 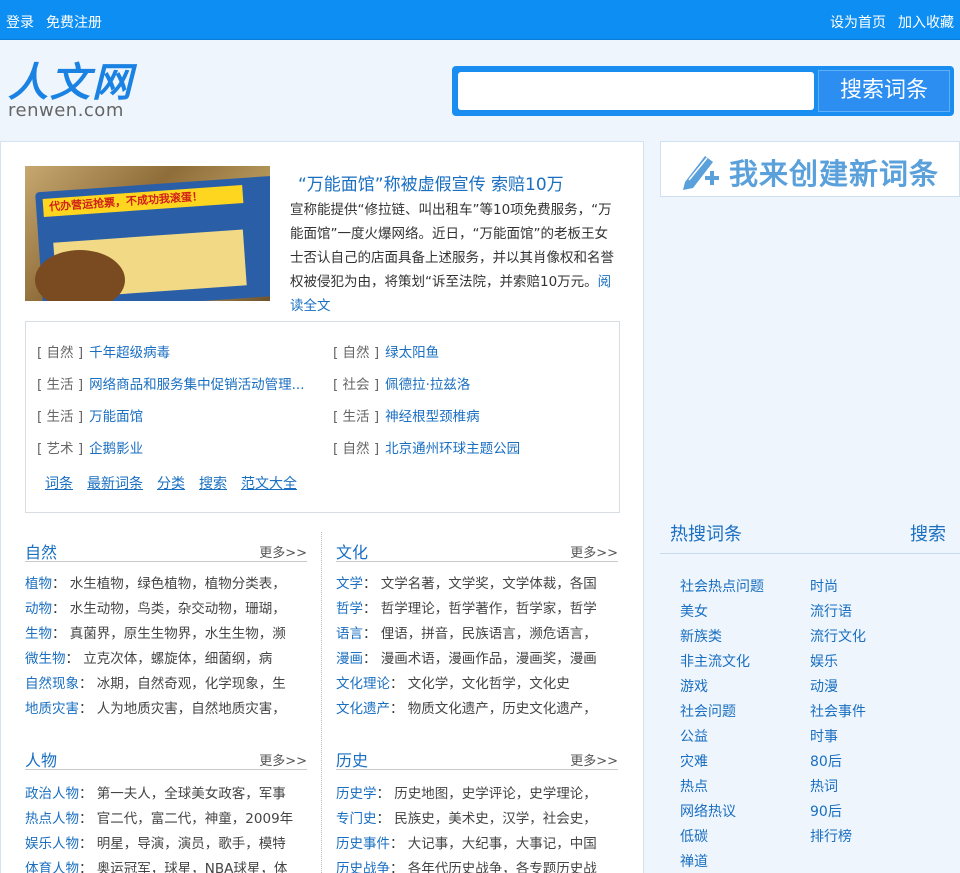 What do you see at coordinates (352, 759) in the screenshot?
I see `category-title: 历史` at bounding box center [352, 759].